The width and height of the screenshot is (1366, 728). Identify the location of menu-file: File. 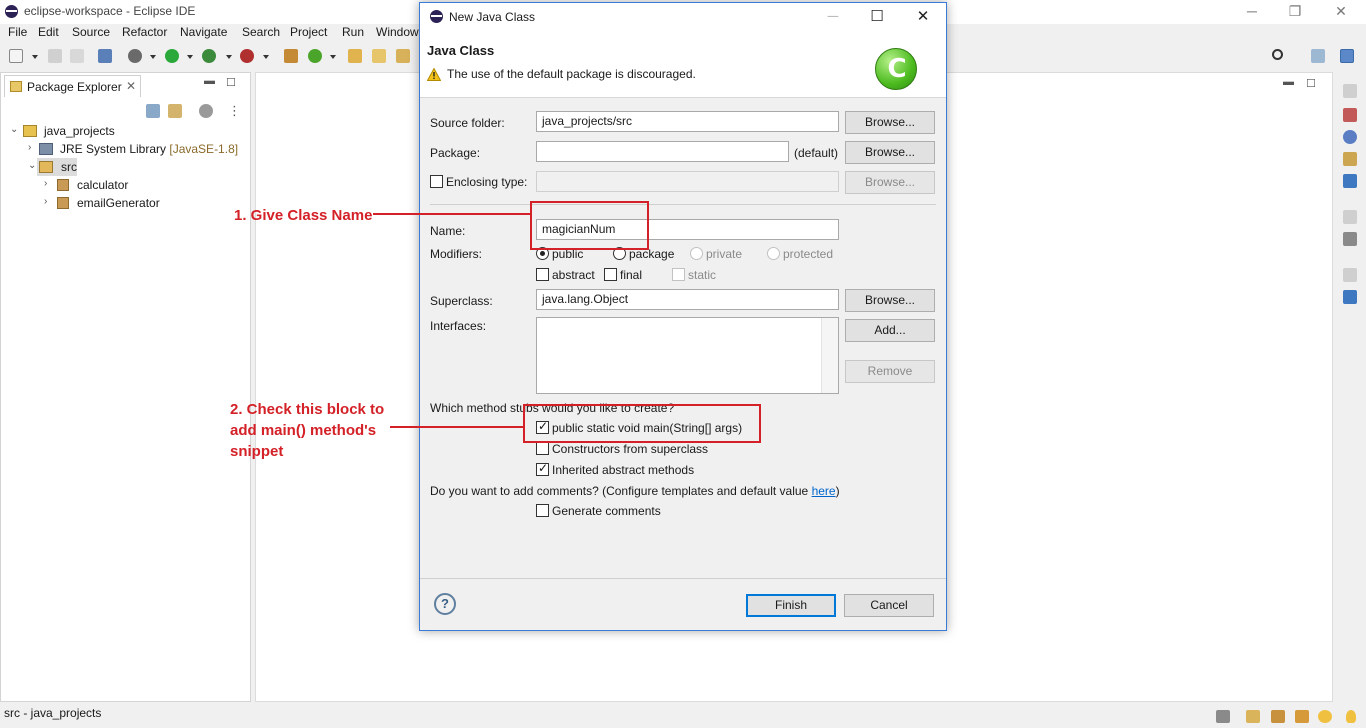
(17, 32).